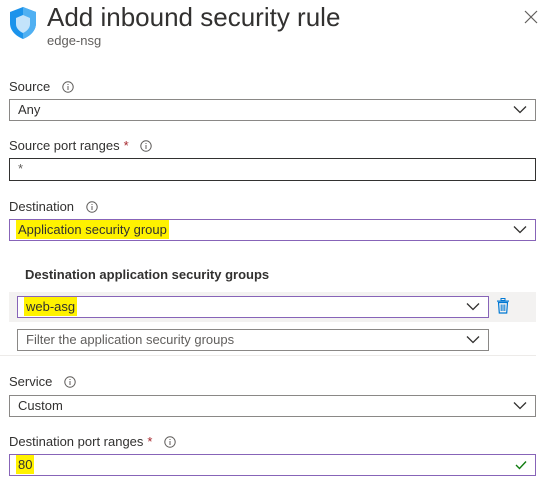 The width and height of the screenshot is (554, 491). What do you see at coordinates (521, 465) in the screenshot?
I see `checkmark-icon` at bounding box center [521, 465].